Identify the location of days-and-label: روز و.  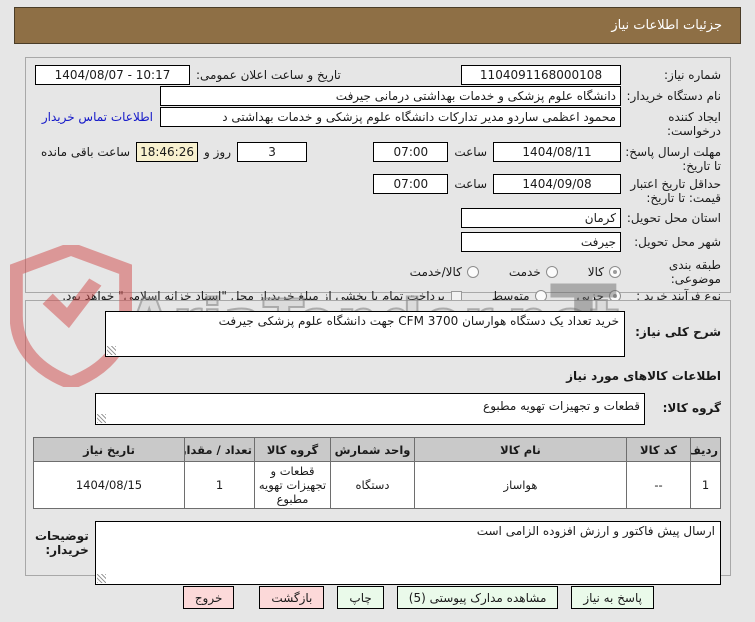
(218, 152).